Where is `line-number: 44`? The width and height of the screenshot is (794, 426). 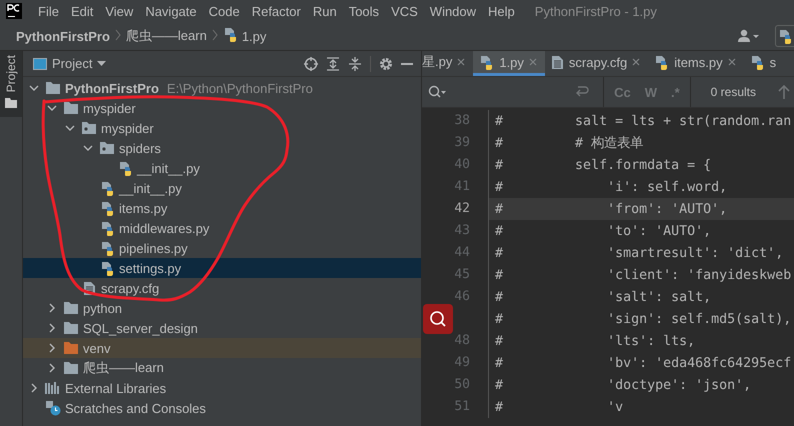 line-number: 44 is located at coordinates (462, 252).